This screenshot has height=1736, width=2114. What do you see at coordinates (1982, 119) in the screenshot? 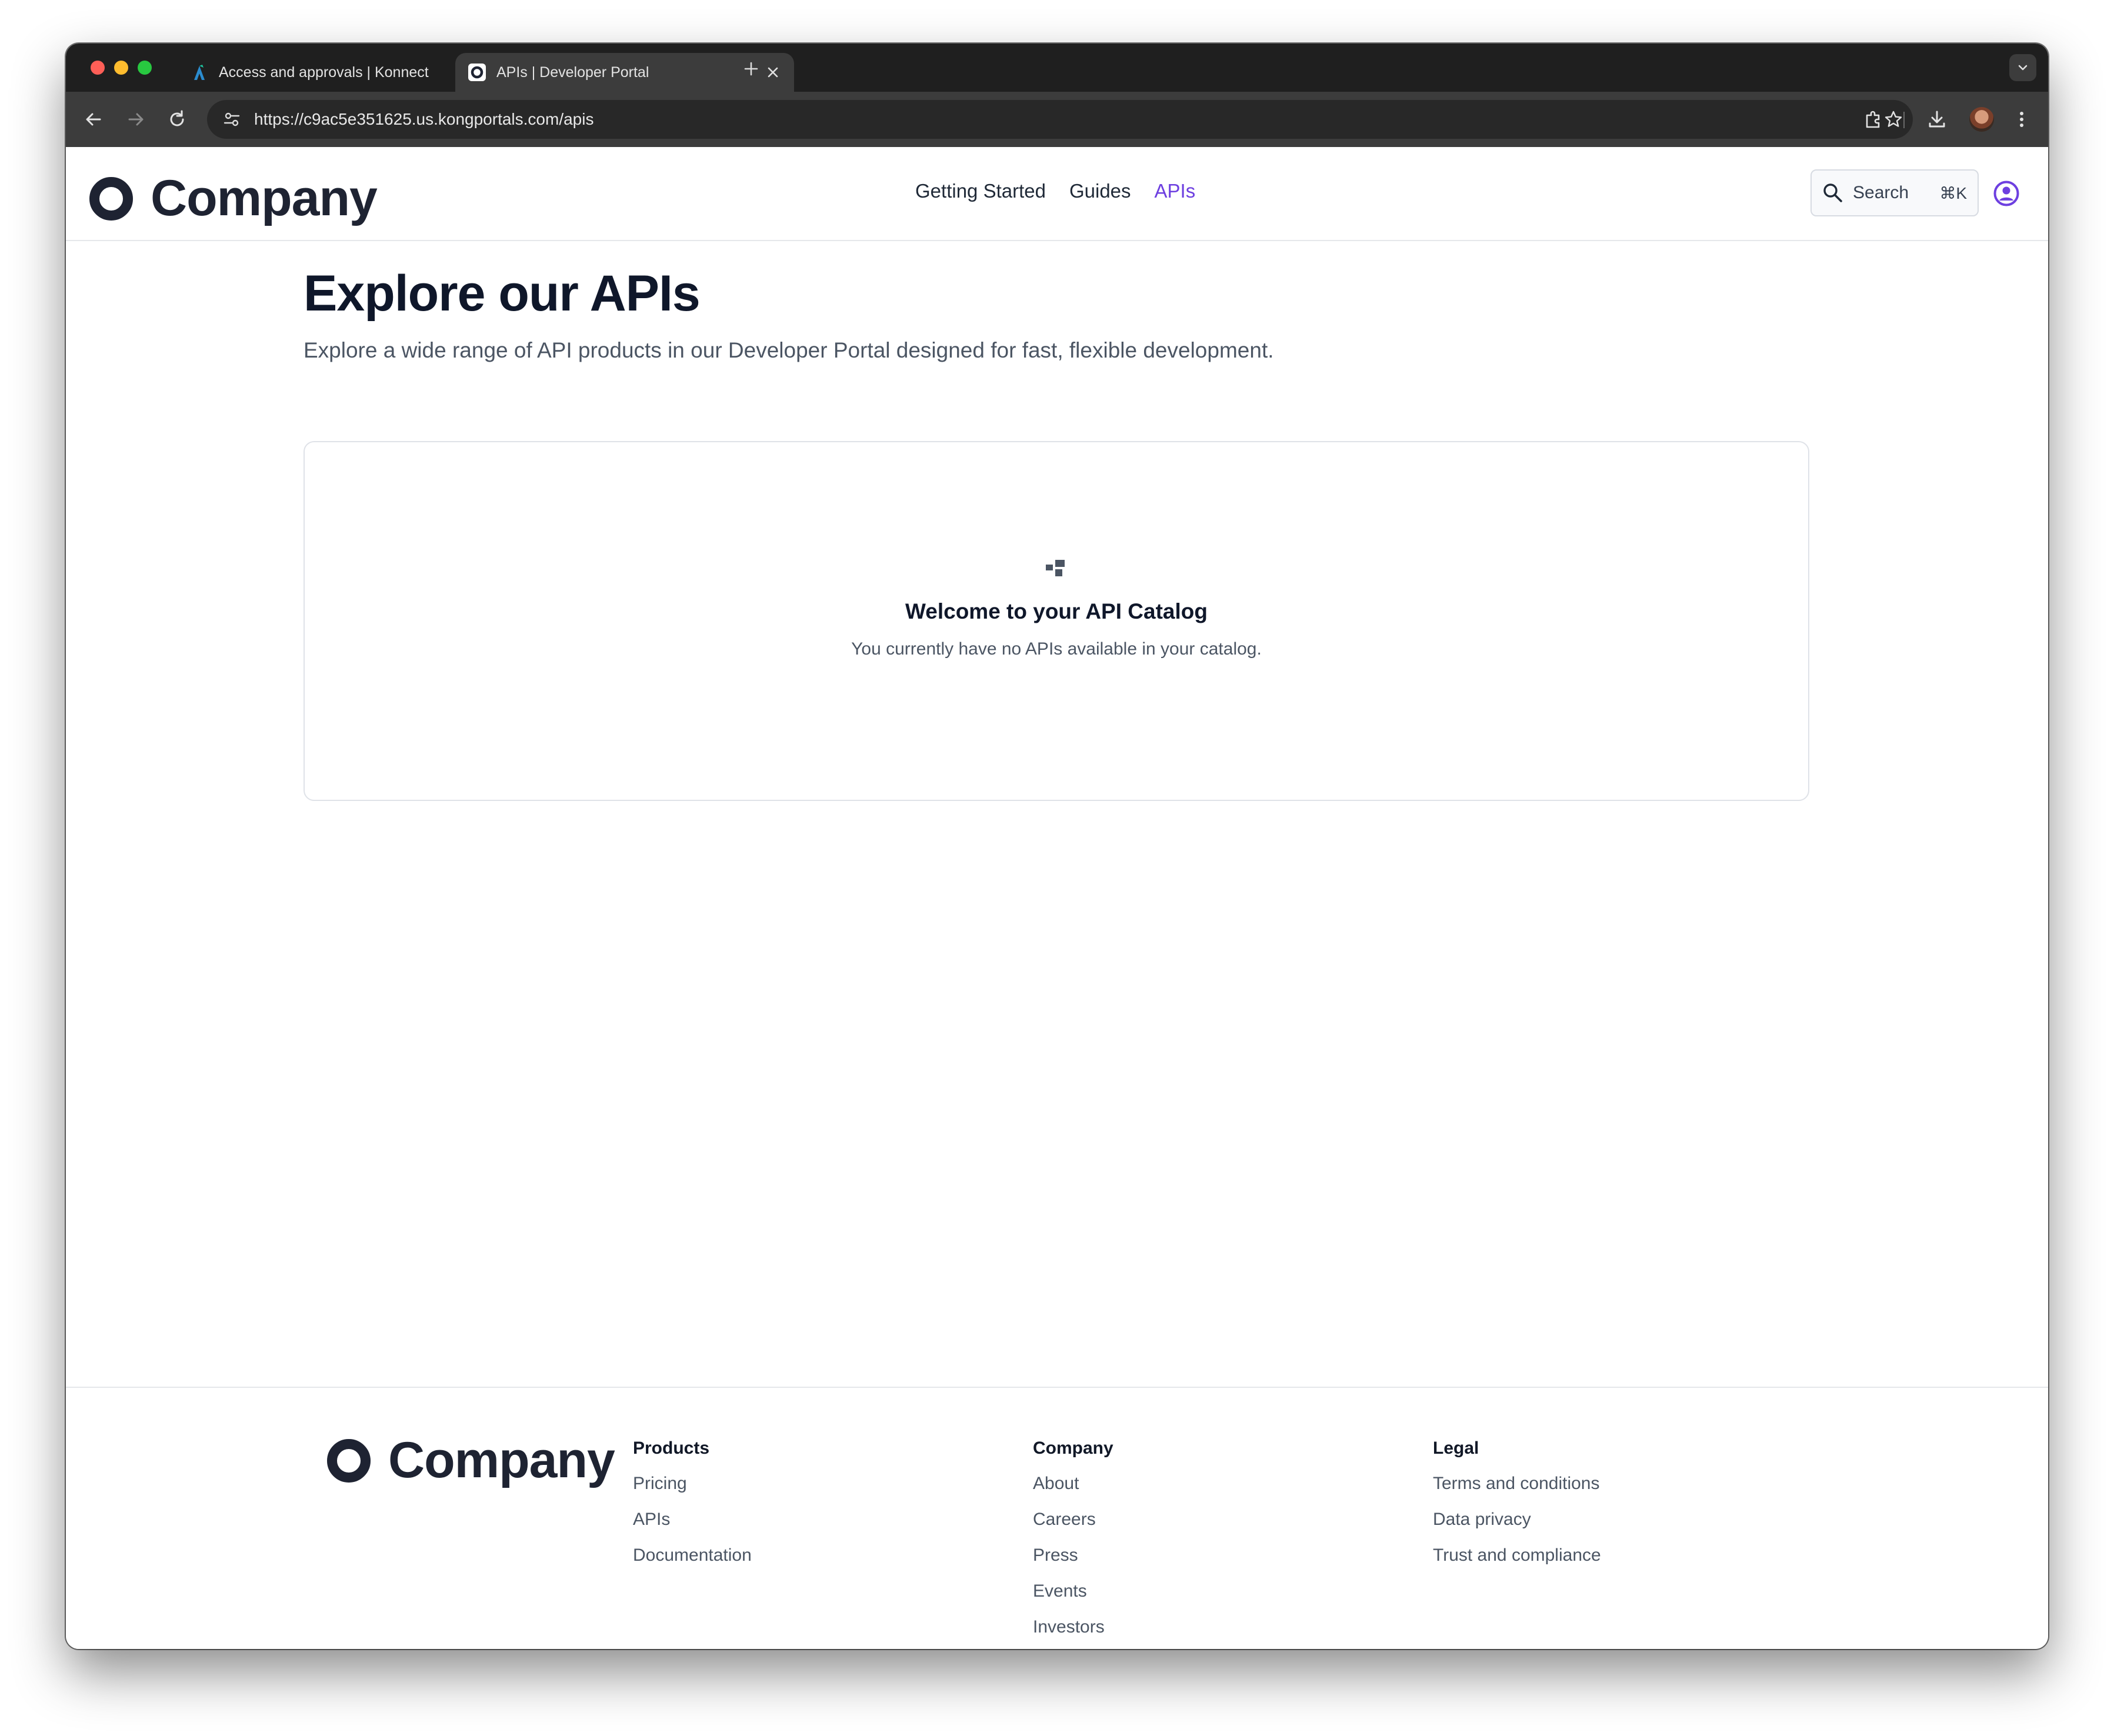
I see `profile-avatar` at bounding box center [1982, 119].